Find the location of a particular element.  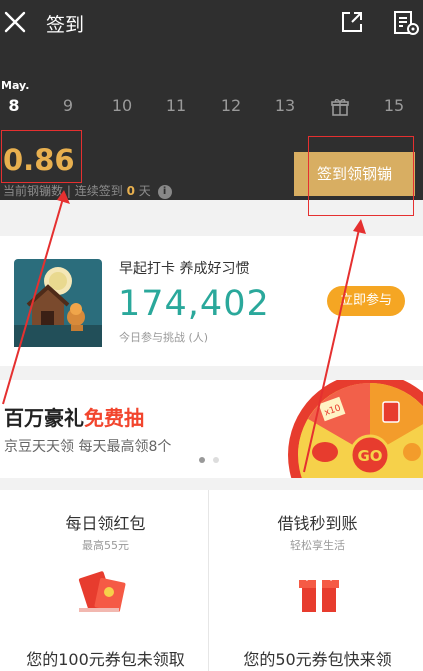

daily-red-packet-cell: 每日领红包 最高55元 您的100元券包未领取 is located at coordinates (105, 580).